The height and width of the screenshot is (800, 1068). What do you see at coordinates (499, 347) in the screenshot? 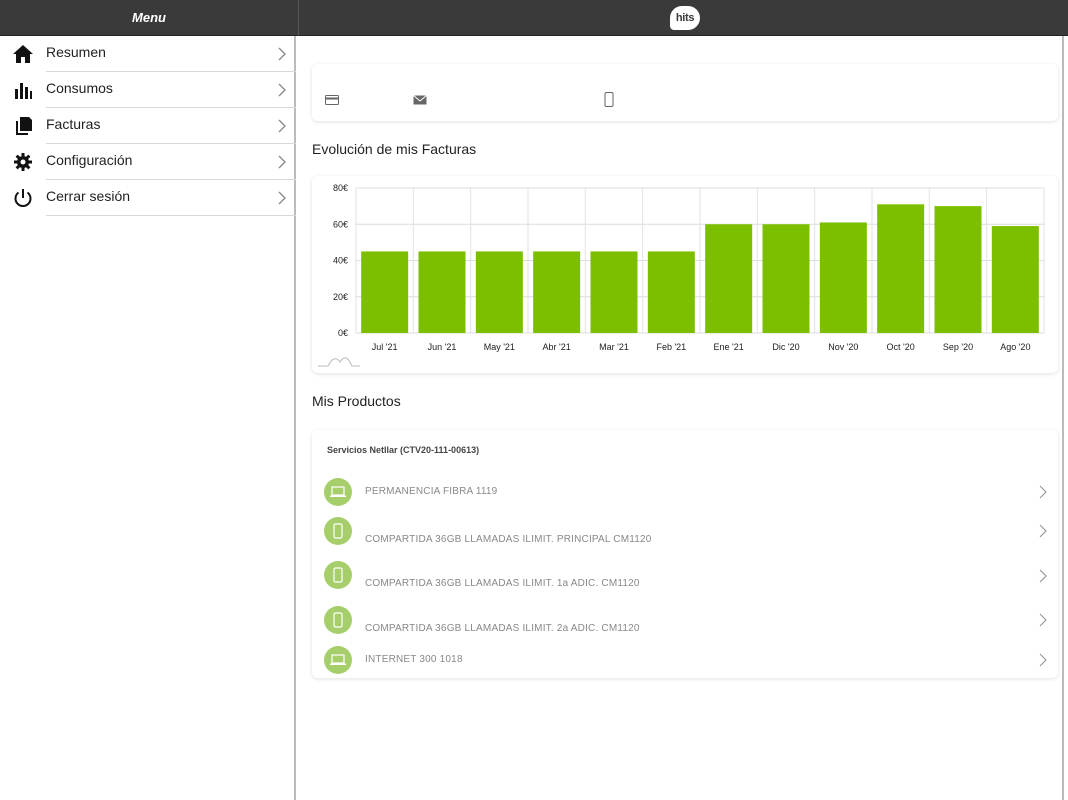
I see `x-tick-label: May '21` at bounding box center [499, 347].